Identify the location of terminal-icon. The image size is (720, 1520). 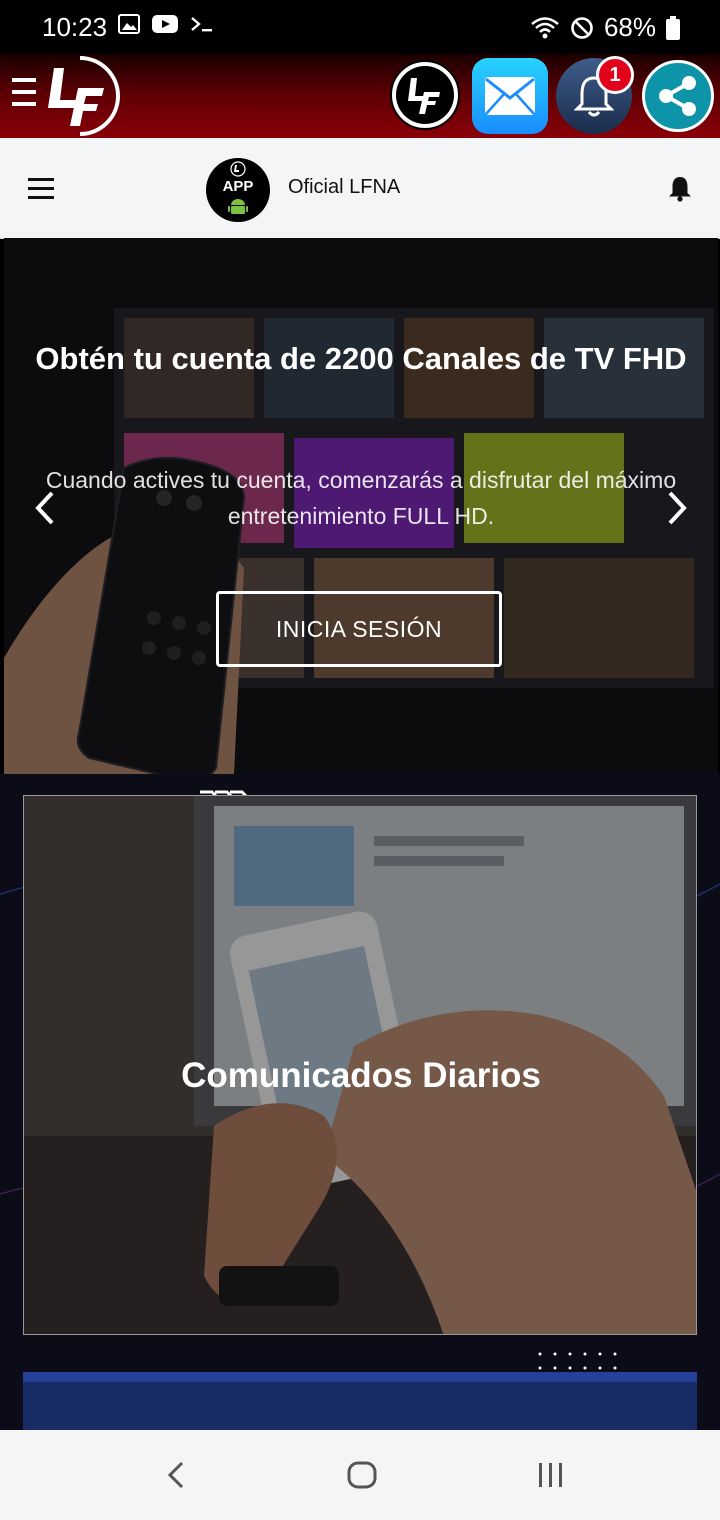
(201, 24).